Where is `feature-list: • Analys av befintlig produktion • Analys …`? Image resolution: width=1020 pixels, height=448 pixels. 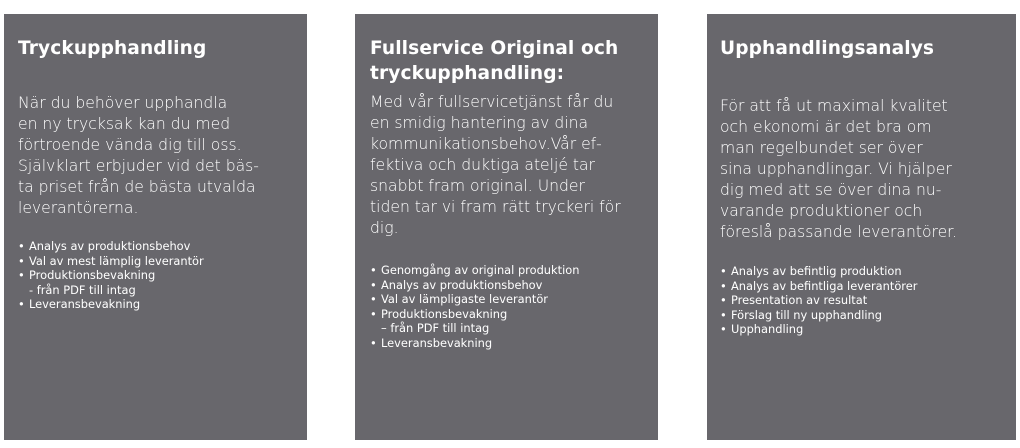
feature-list: • Analys av befintlig produktion • Analys … is located at coordinates (862, 300).